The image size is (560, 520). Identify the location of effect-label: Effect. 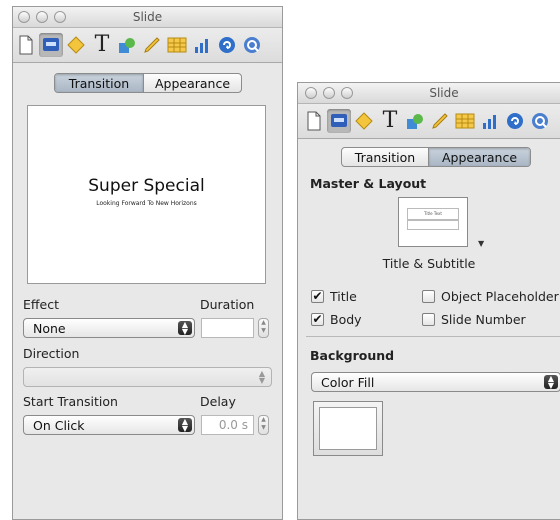
(41, 304).